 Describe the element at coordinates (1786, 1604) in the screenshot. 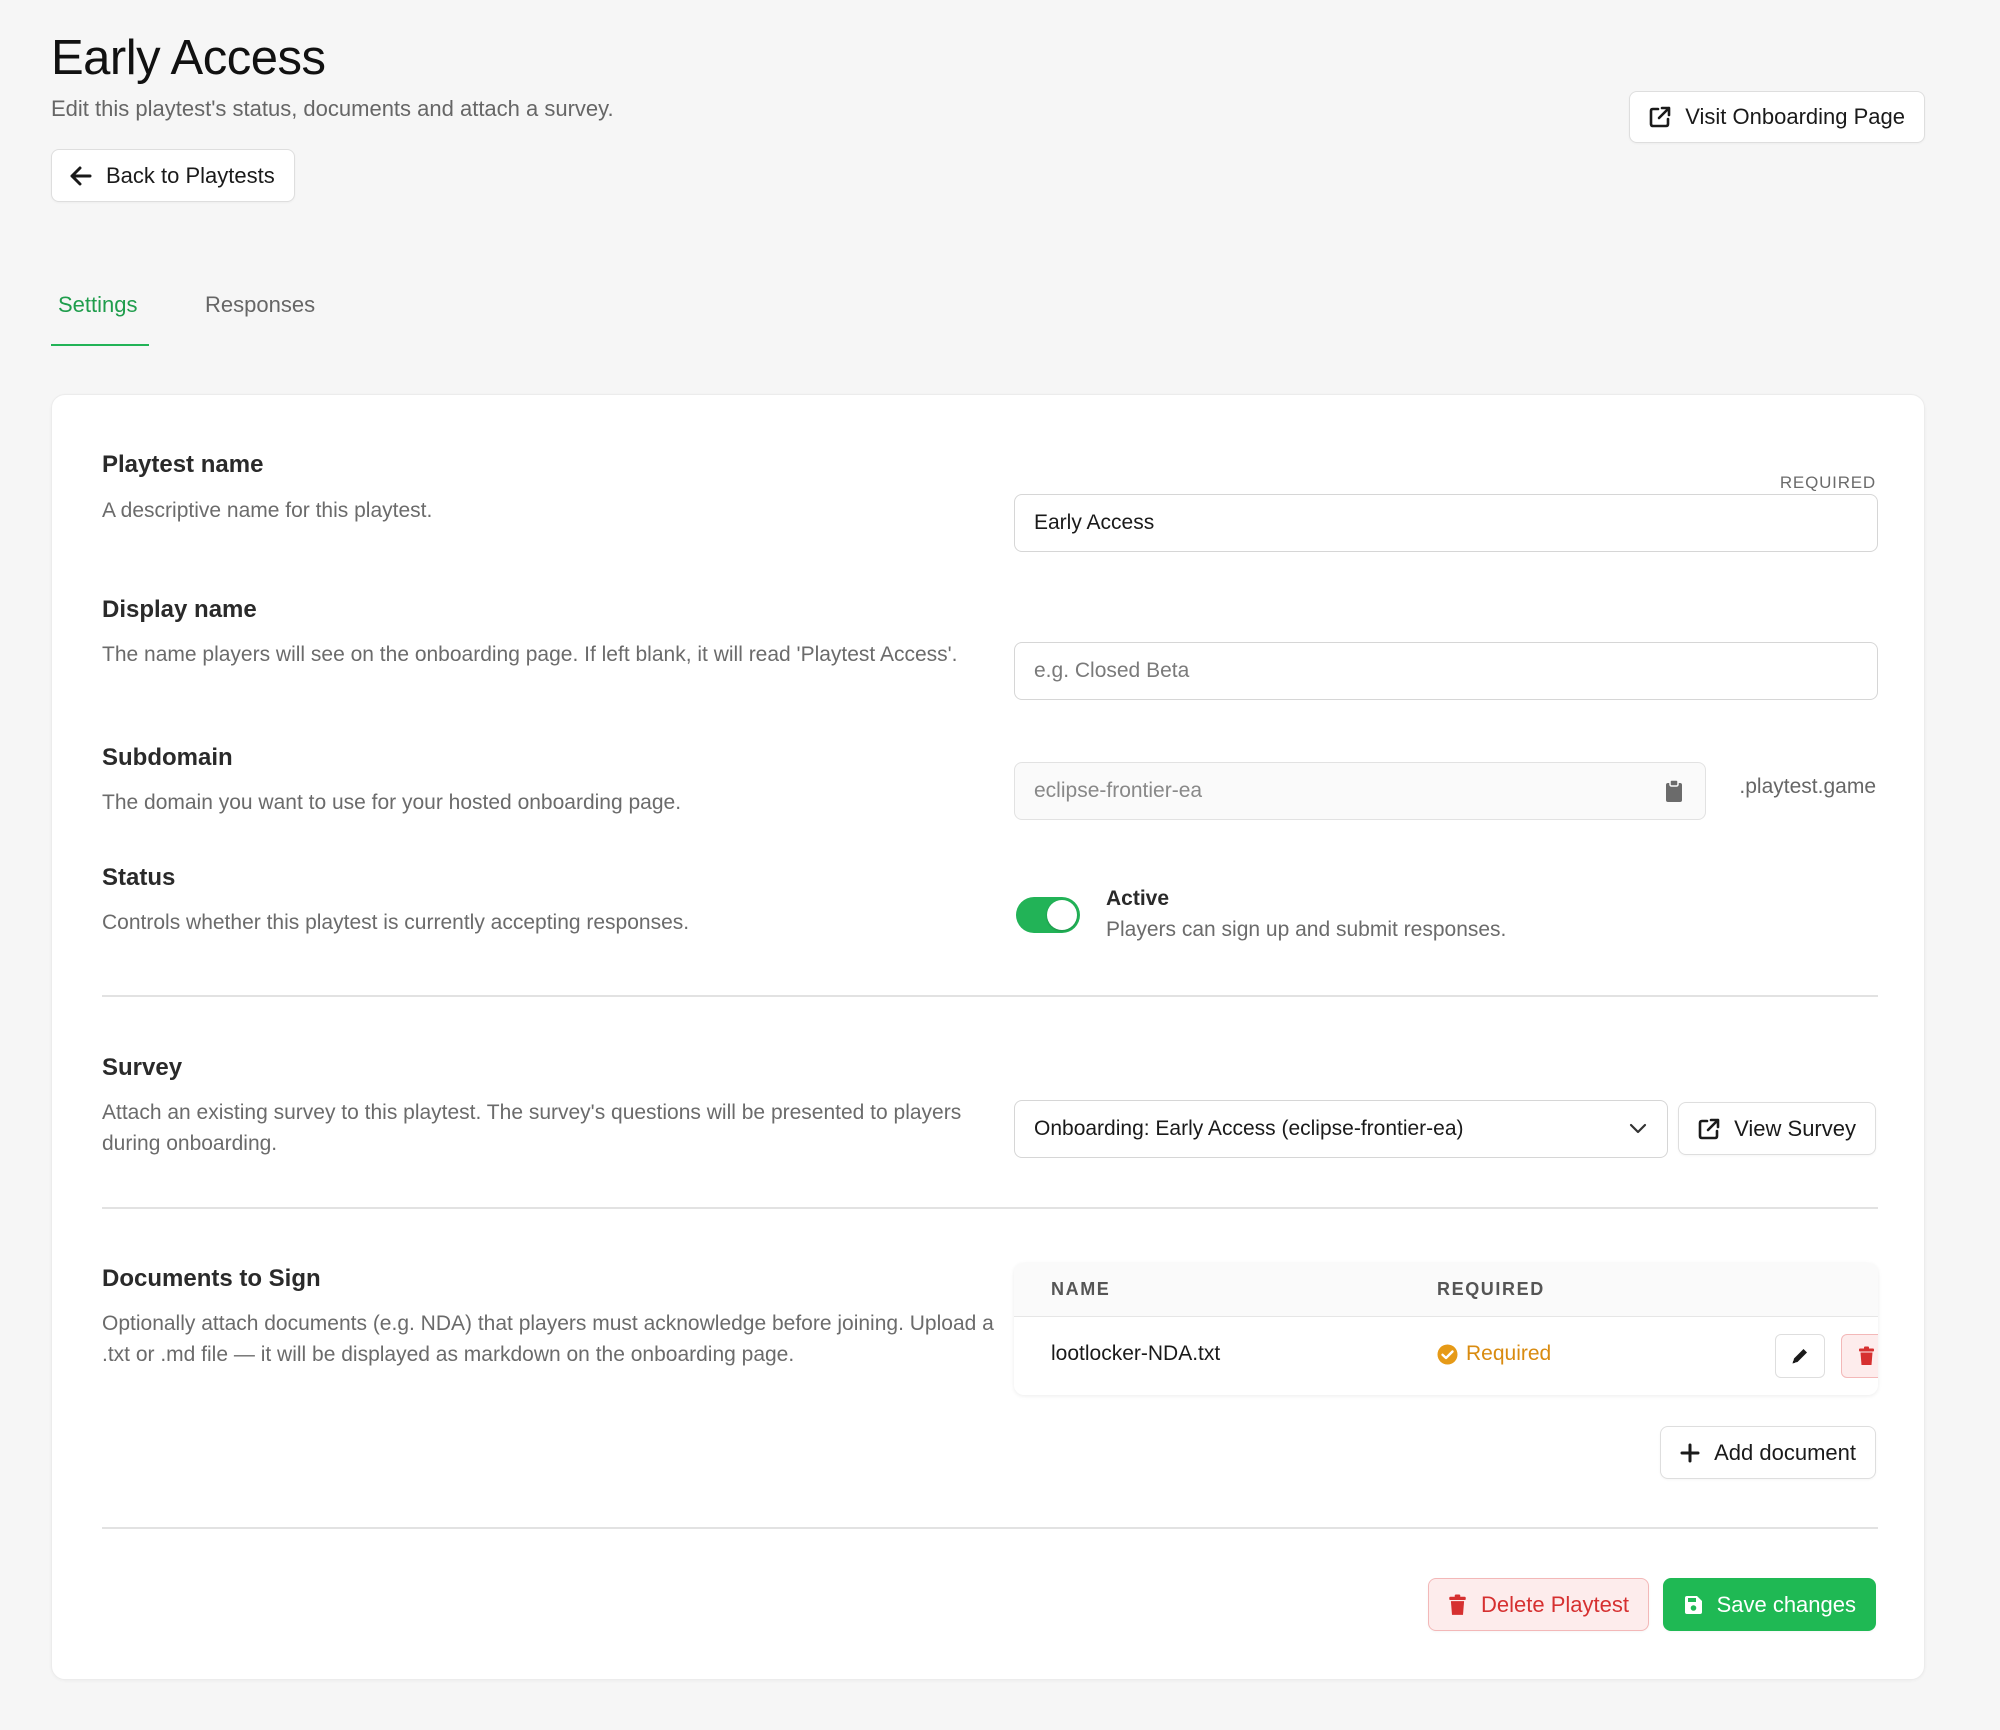

I see `save-changes-label: Save changes` at that location.